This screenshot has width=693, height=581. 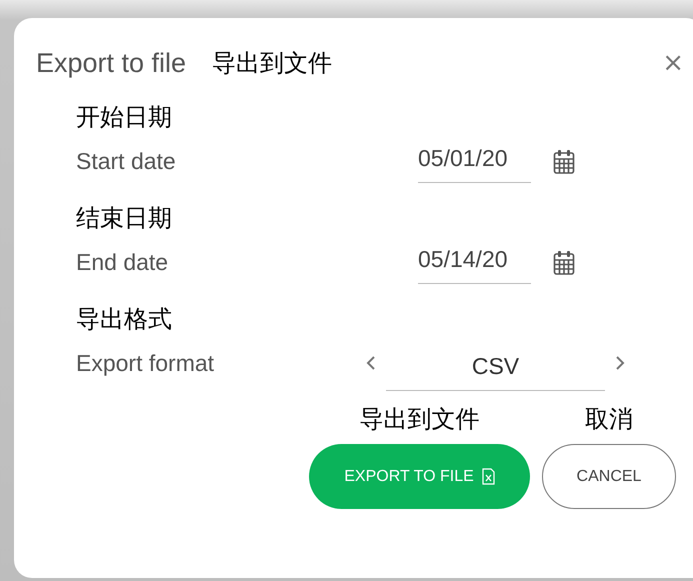 What do you see at coordinates (474, 161) in the screenshot?
I see `date-field: 05/01/20` at bounding box center [474, 161].